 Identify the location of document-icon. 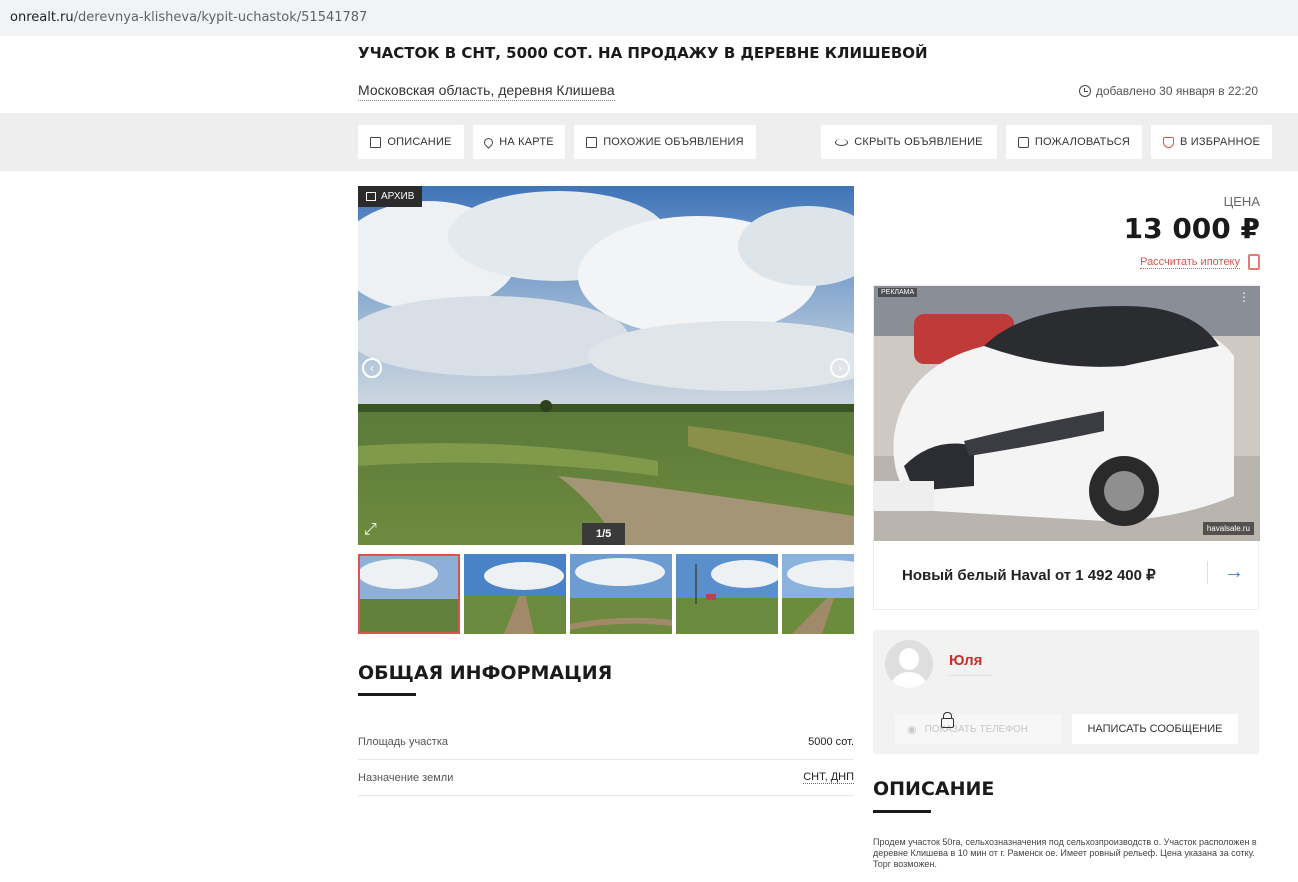
(376, 142).